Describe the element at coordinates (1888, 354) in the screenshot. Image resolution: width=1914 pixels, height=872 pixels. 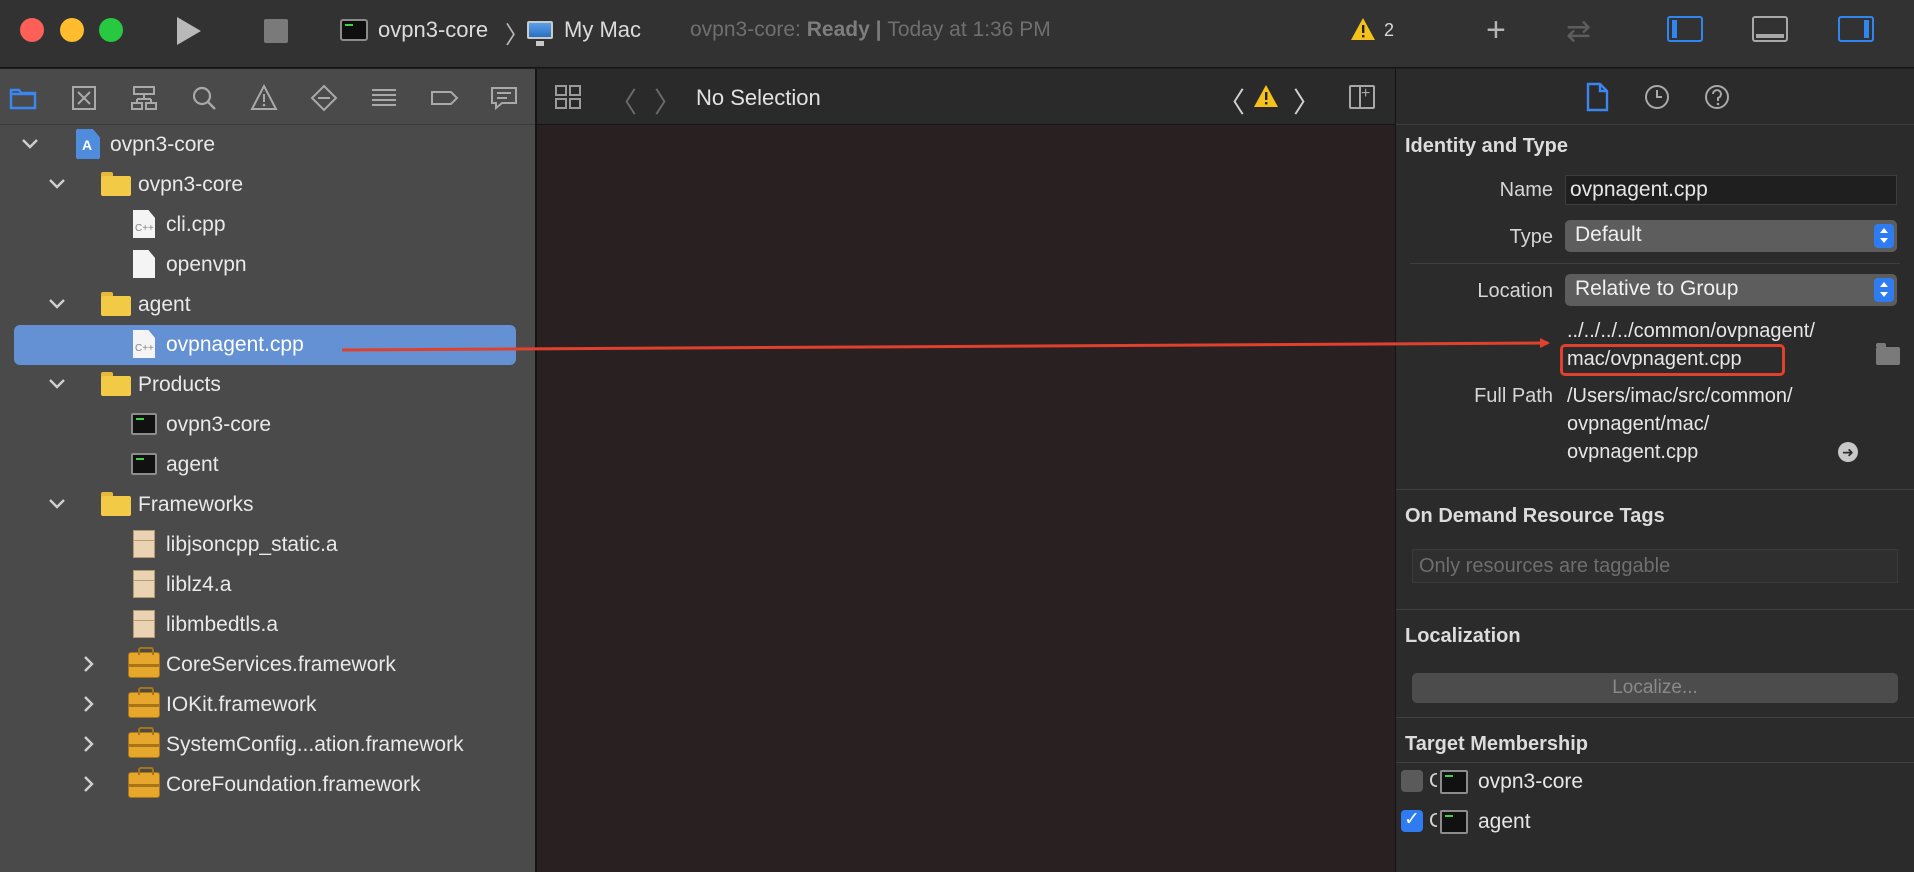
I see `choose-folder-icon` at that location.